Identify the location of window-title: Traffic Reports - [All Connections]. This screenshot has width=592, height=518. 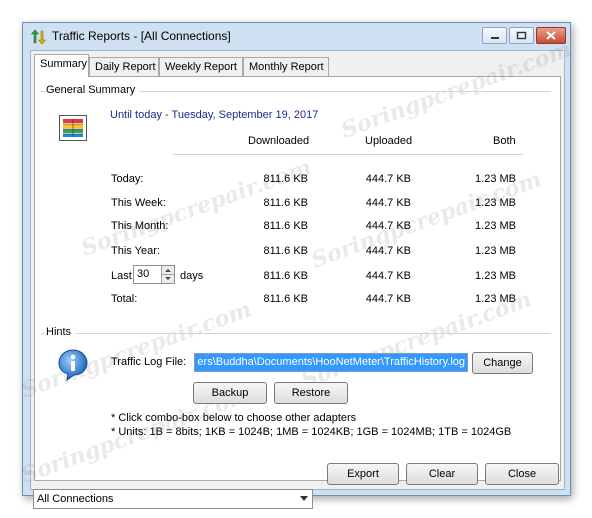
(141, 36).